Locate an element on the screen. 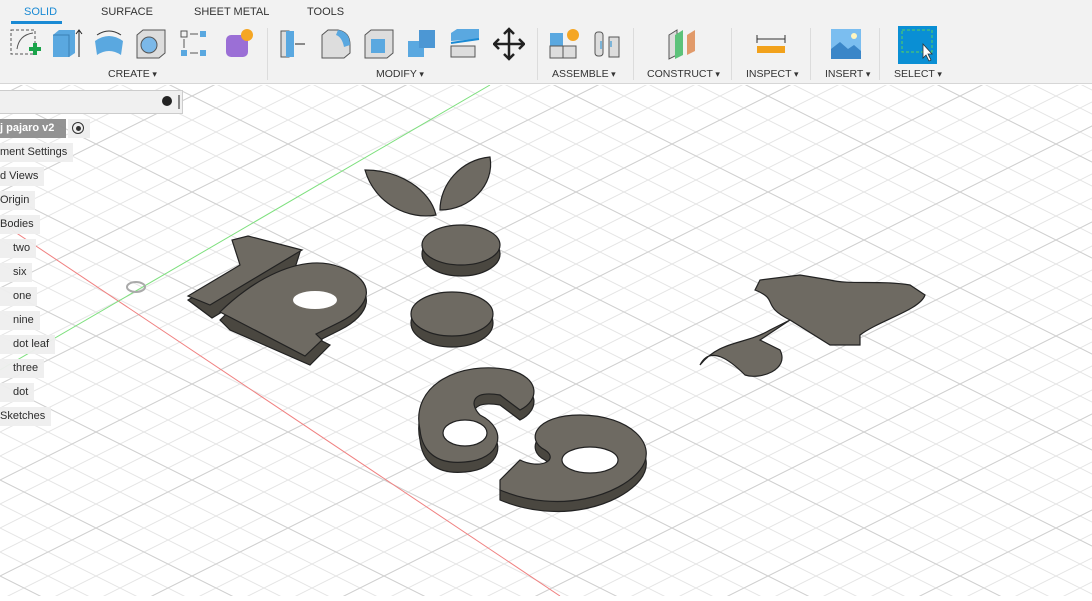 This screenshot has height=601, width=1092. browser-item-origin: Origin is located at coordinates (18, 200).